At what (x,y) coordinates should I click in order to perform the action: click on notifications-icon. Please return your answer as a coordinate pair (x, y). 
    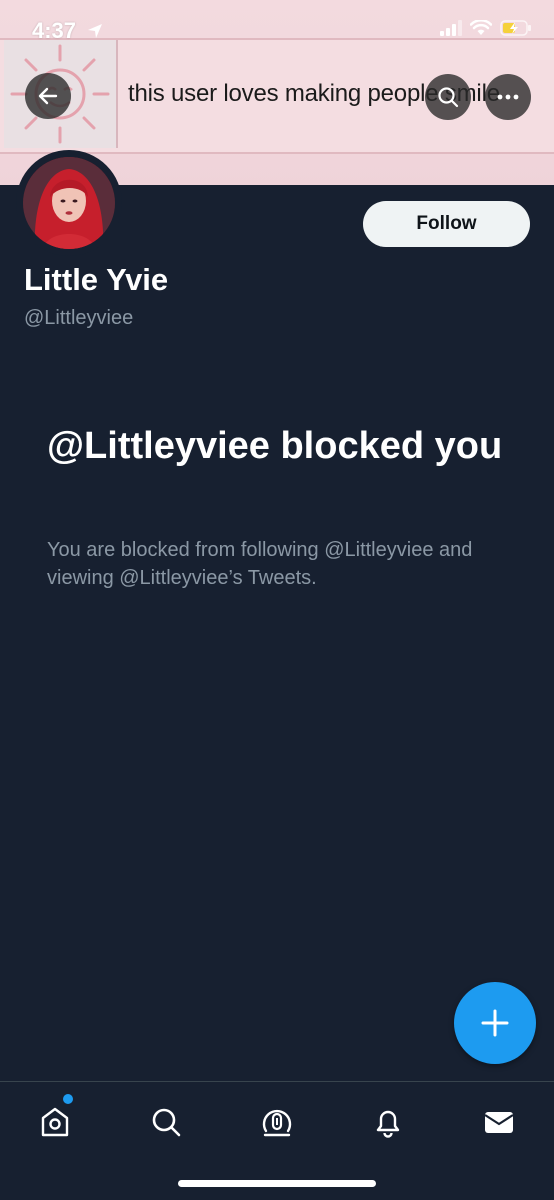
    Looking at the image, I should click on (388, 1124).